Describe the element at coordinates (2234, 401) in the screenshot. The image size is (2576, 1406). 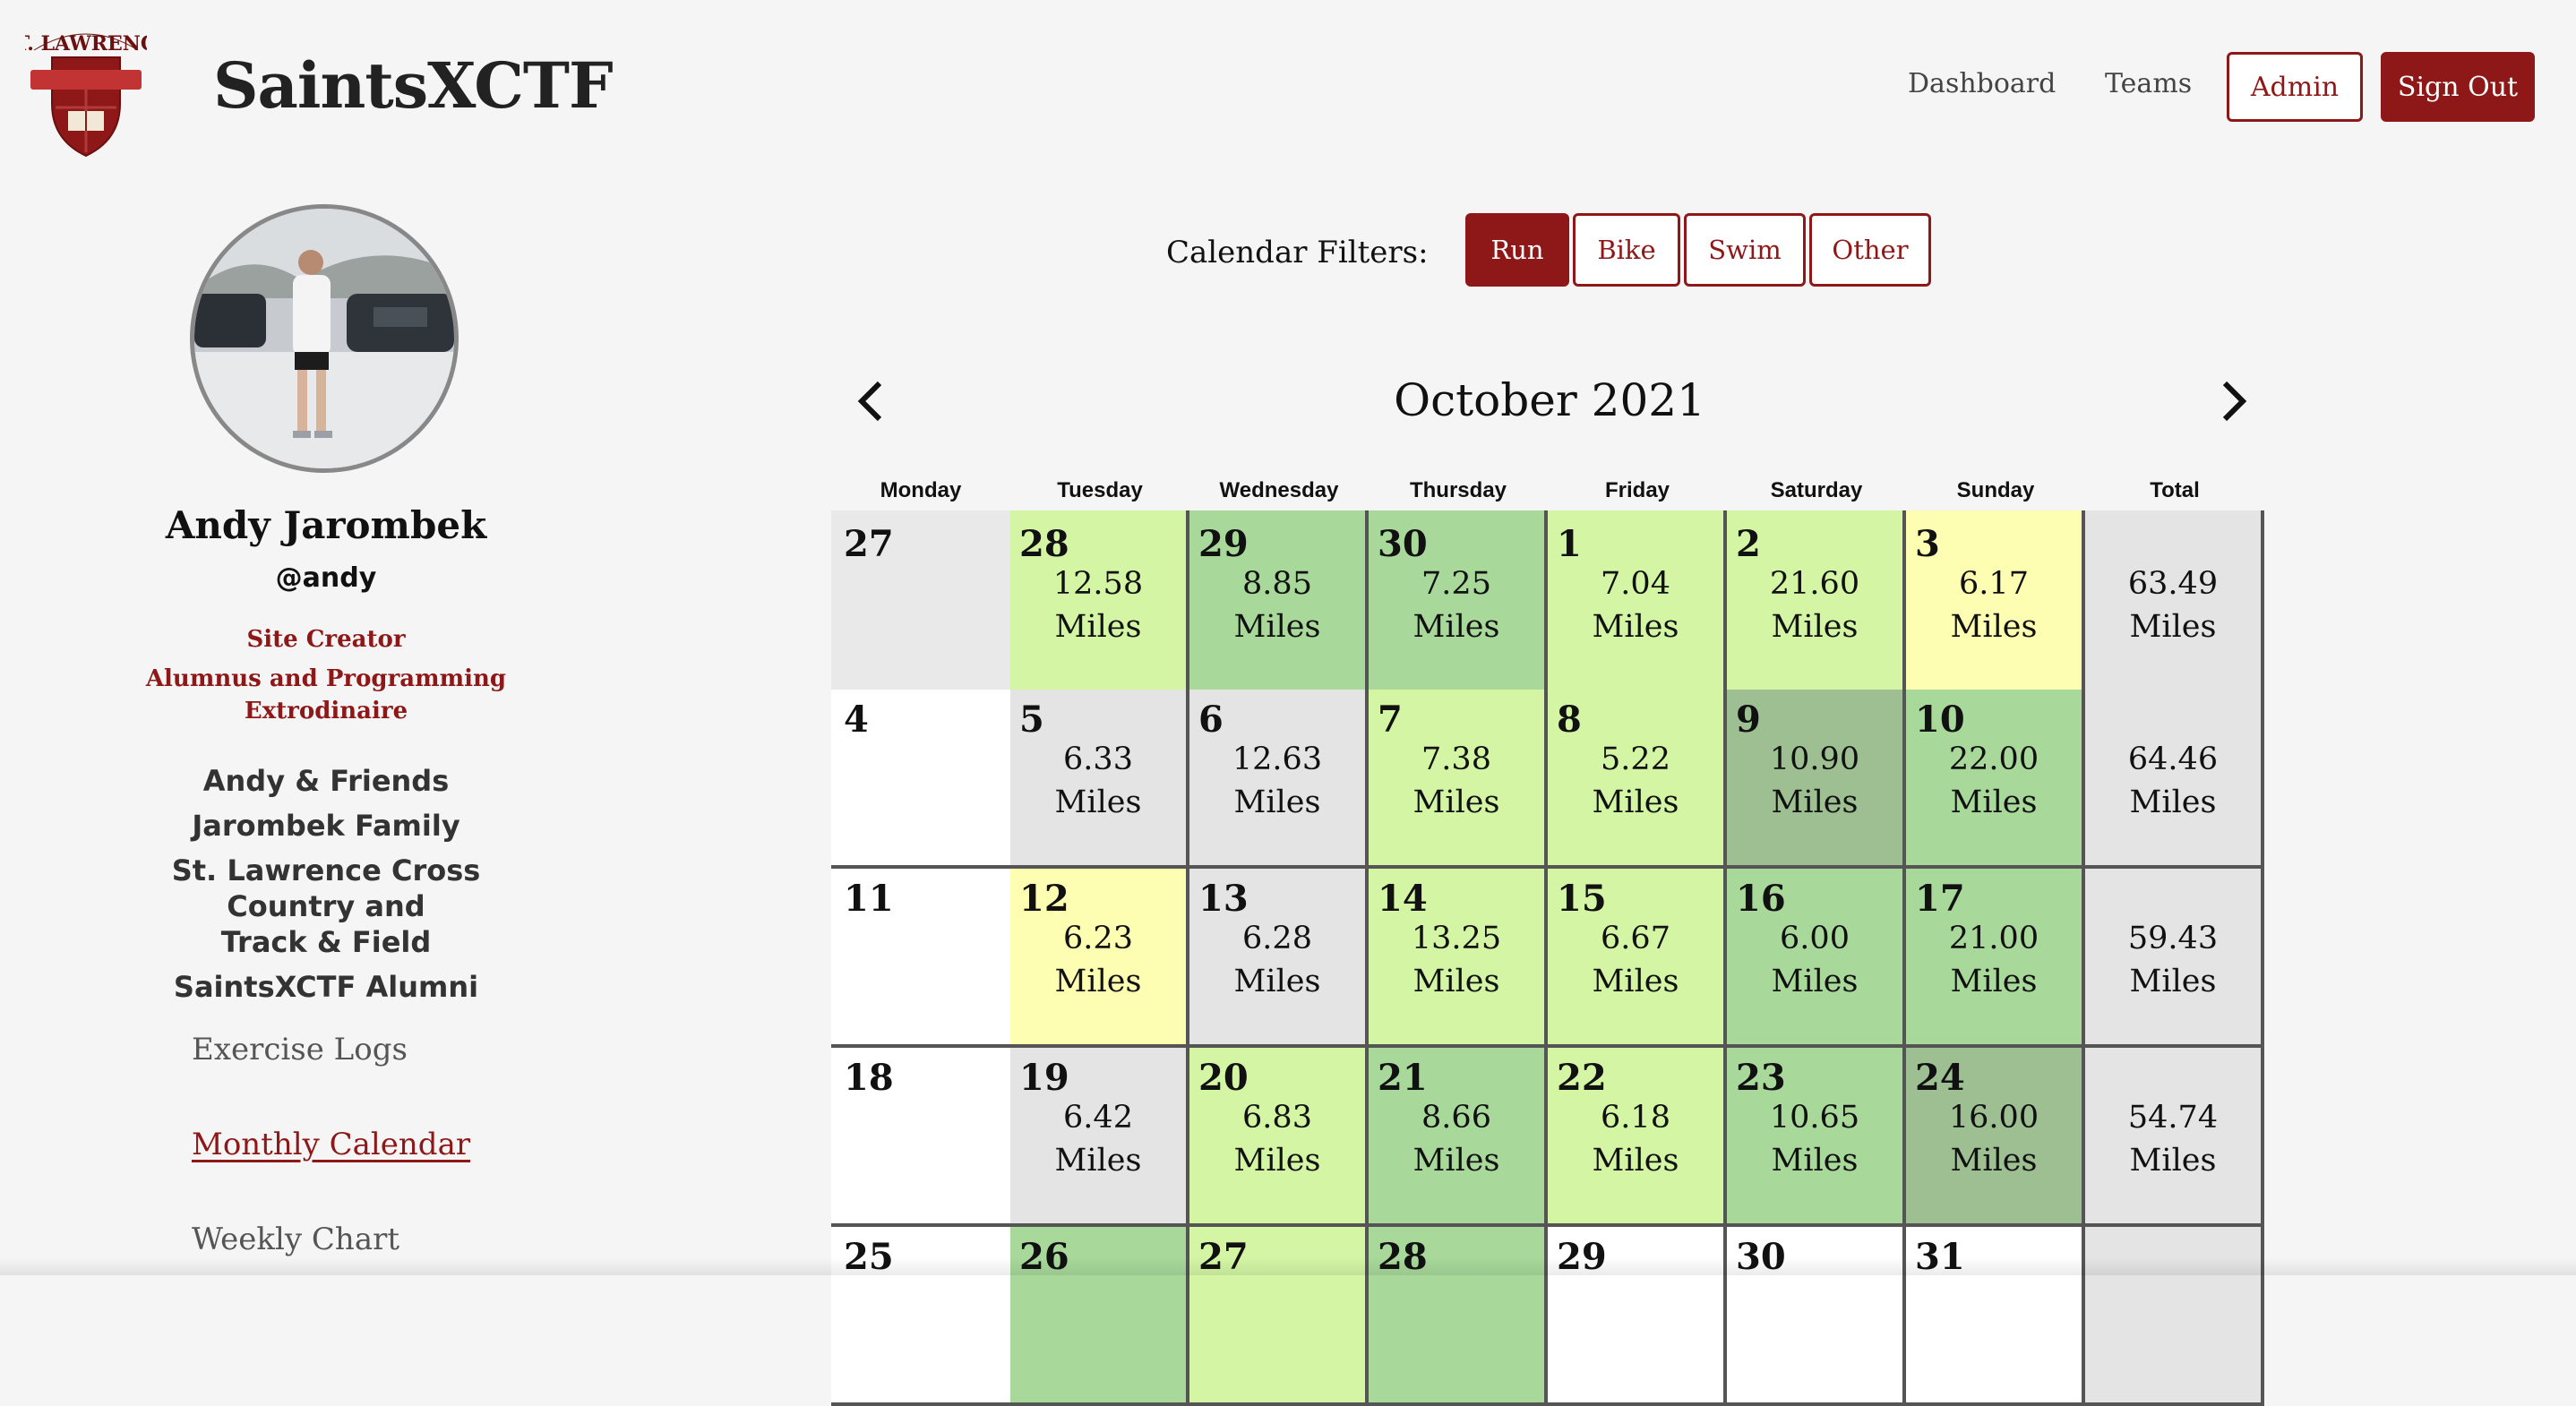
I see `next-month-icon` at that location.